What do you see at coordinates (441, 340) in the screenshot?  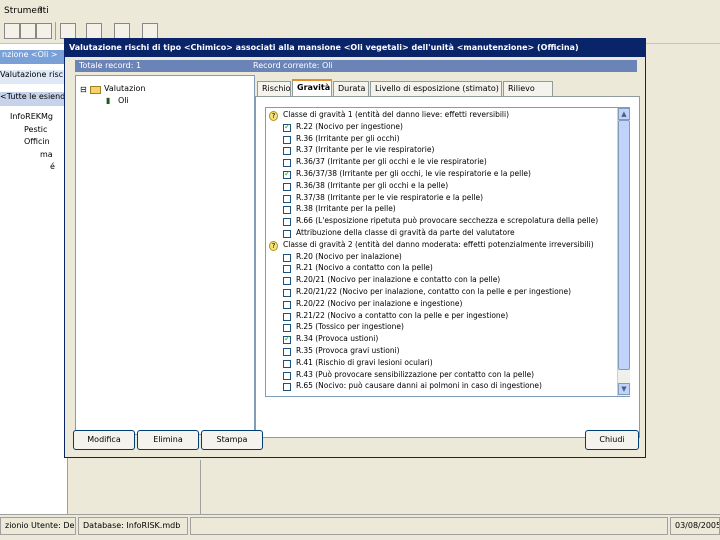 I see `risk-phrase-item: R.34 (Provoca ustioni)` at bounding box center [441, 340].